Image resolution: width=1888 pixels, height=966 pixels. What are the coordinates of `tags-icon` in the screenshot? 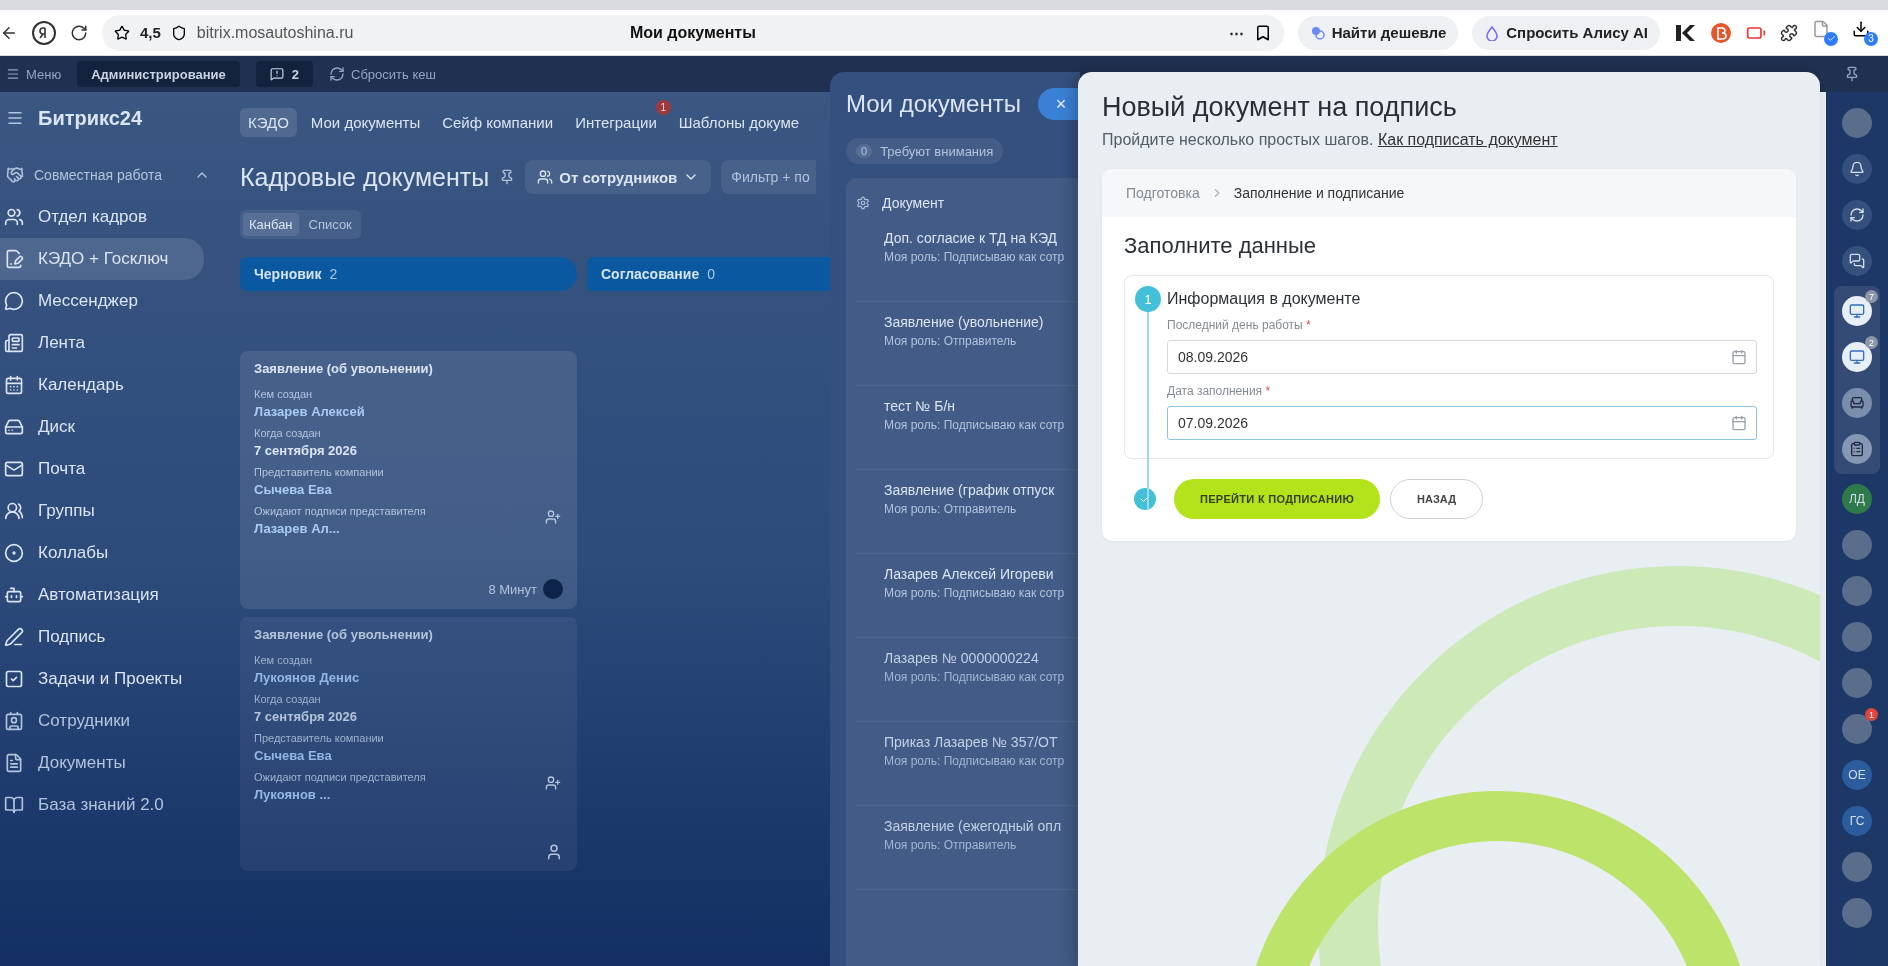 It's located at (1317, 32).